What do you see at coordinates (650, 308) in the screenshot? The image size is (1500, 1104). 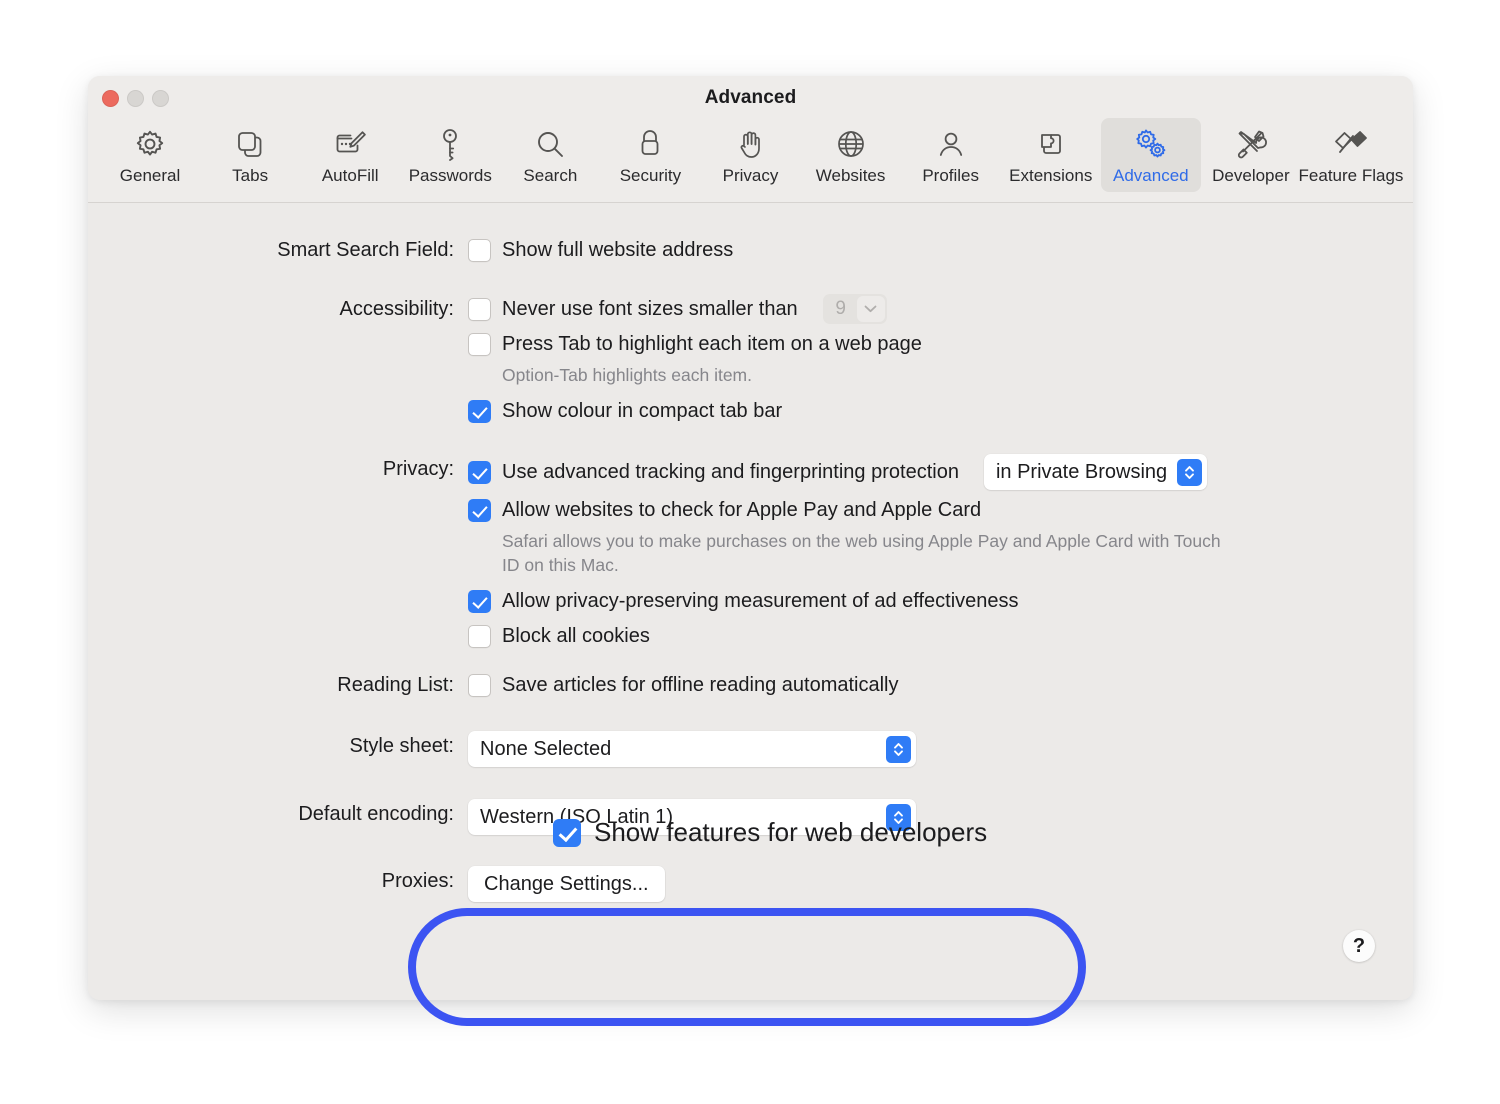 I see `never-font-smaller-label: Never use font sizes smaller than` at bounding box center [650, 308].